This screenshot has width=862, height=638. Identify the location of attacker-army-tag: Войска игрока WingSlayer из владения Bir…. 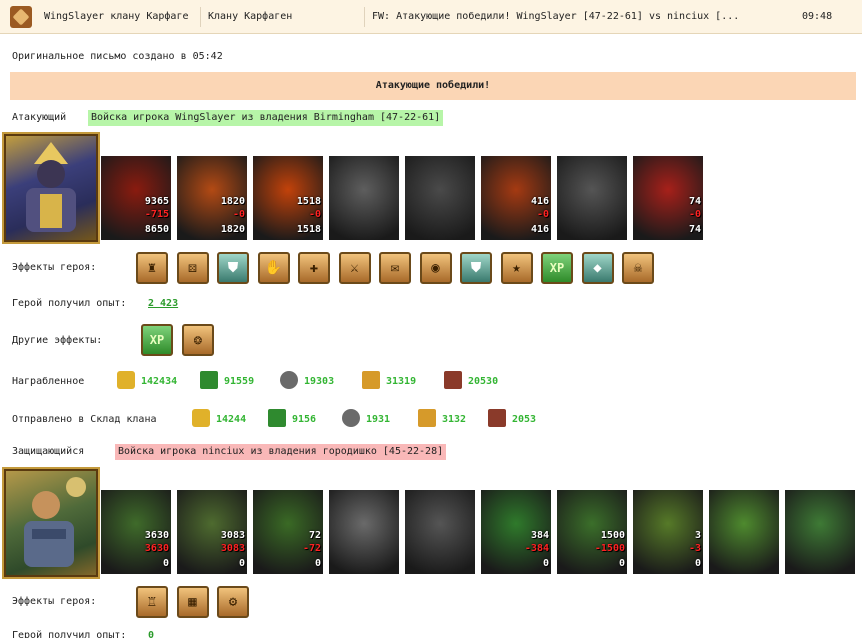
(266, 118).